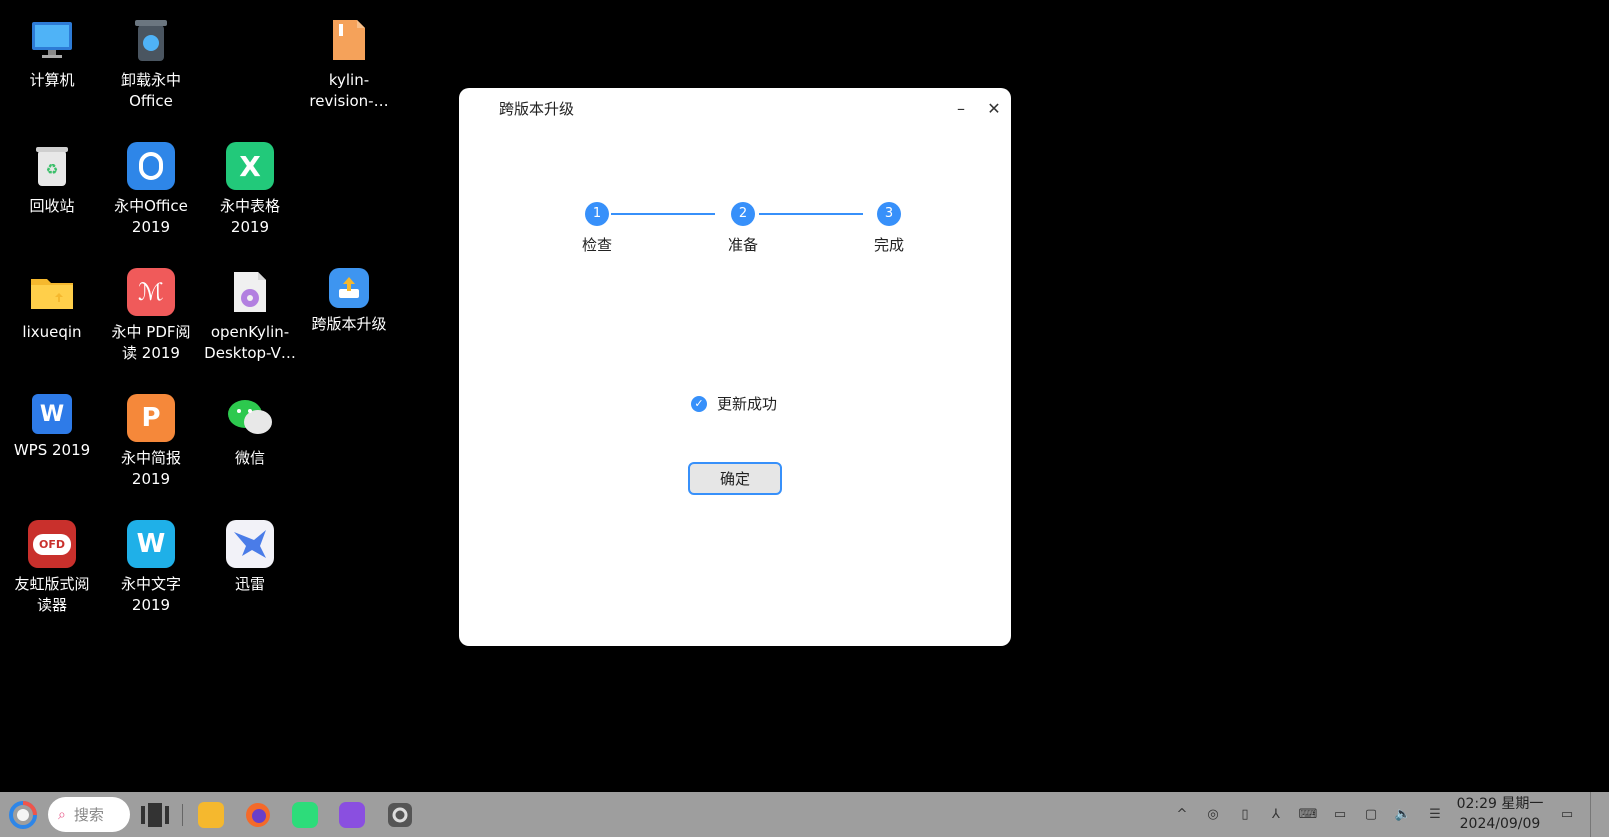 This screenshot has width=1609, height=837. I want to click on step-prepare: 2 准备, so click(743, 228).